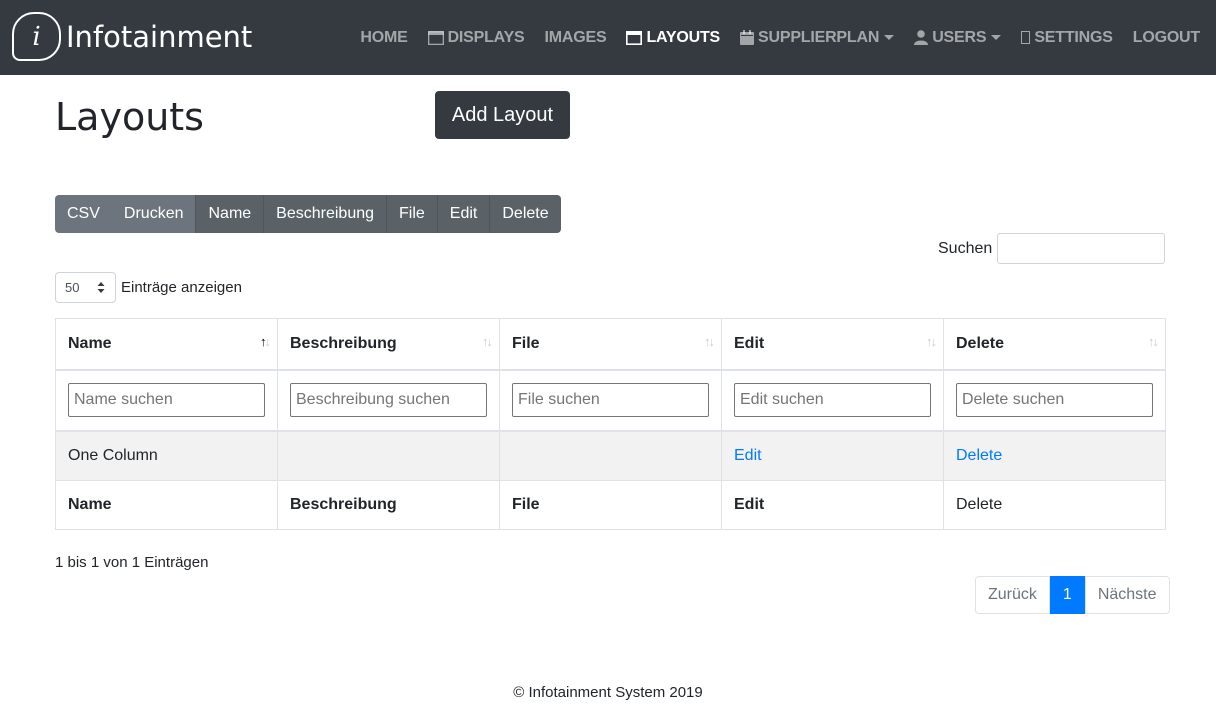 The height and width of the screenshot is (710, 1216). What do you see at coordinates (166, 344) in the screenshot?
I see `column-header-name: Name ↑↓` at bounding box center [166, 344].